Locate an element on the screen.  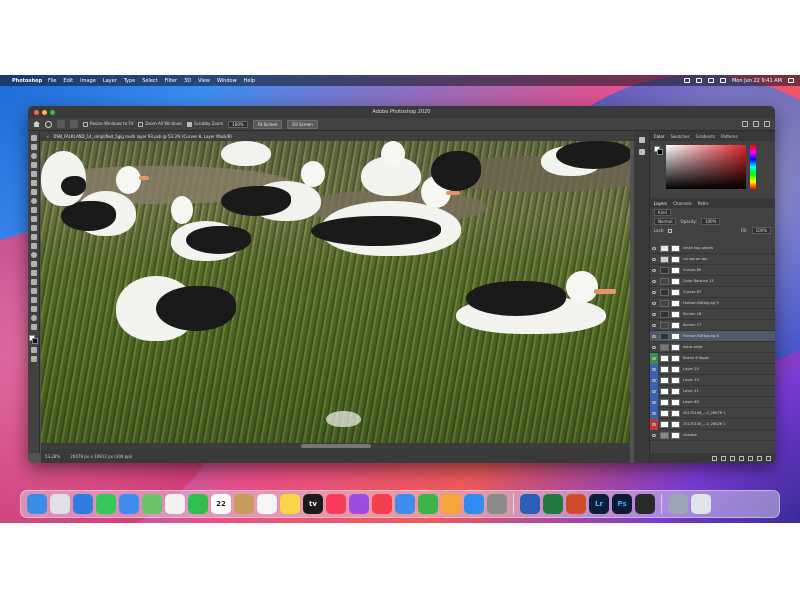
photoshop-icon: Ps is located at coordinates (622, 504).